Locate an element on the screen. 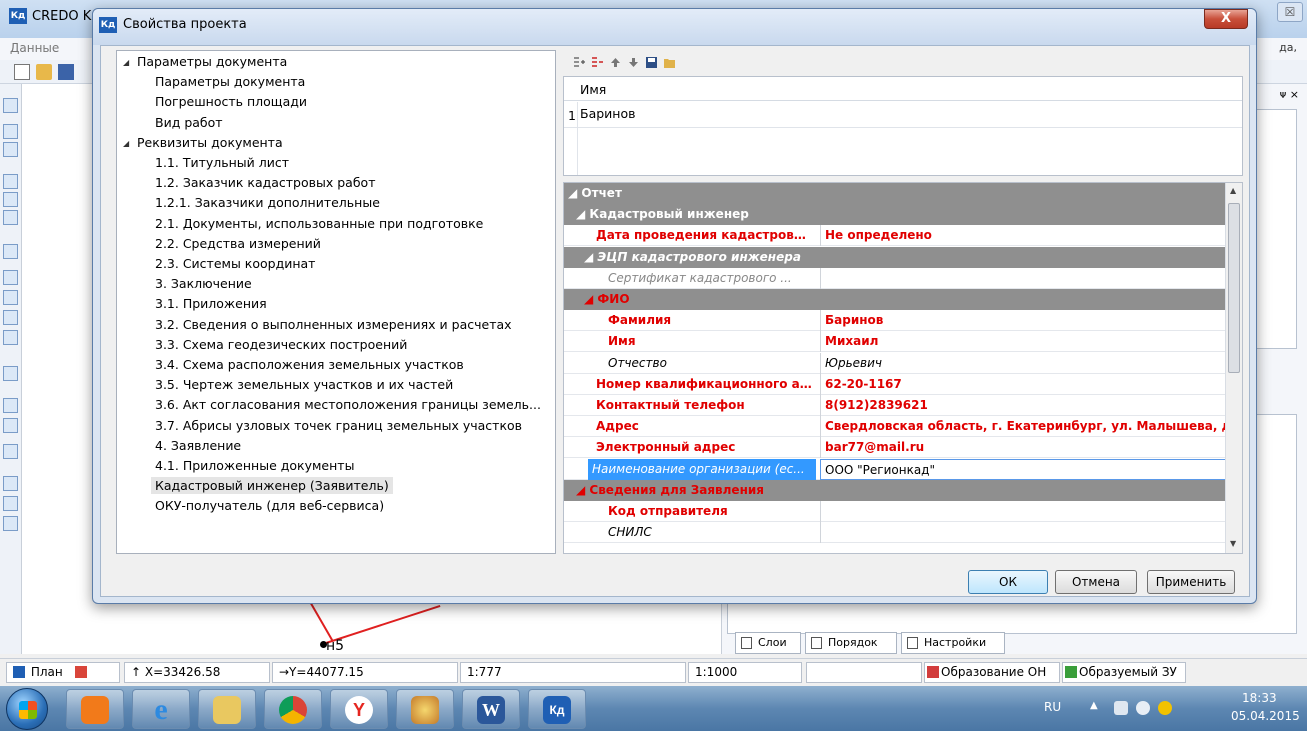 This screenshot has width=1307, height=731. tab-layers: Слои is located at coordinates (768, 643).